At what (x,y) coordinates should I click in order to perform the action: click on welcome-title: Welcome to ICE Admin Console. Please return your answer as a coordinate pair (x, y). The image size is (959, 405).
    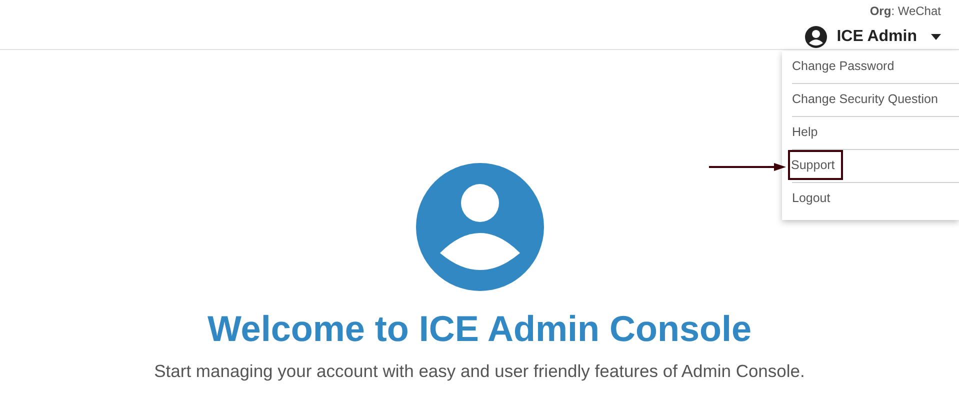
    Looking at the image, I should click on (479, 328).